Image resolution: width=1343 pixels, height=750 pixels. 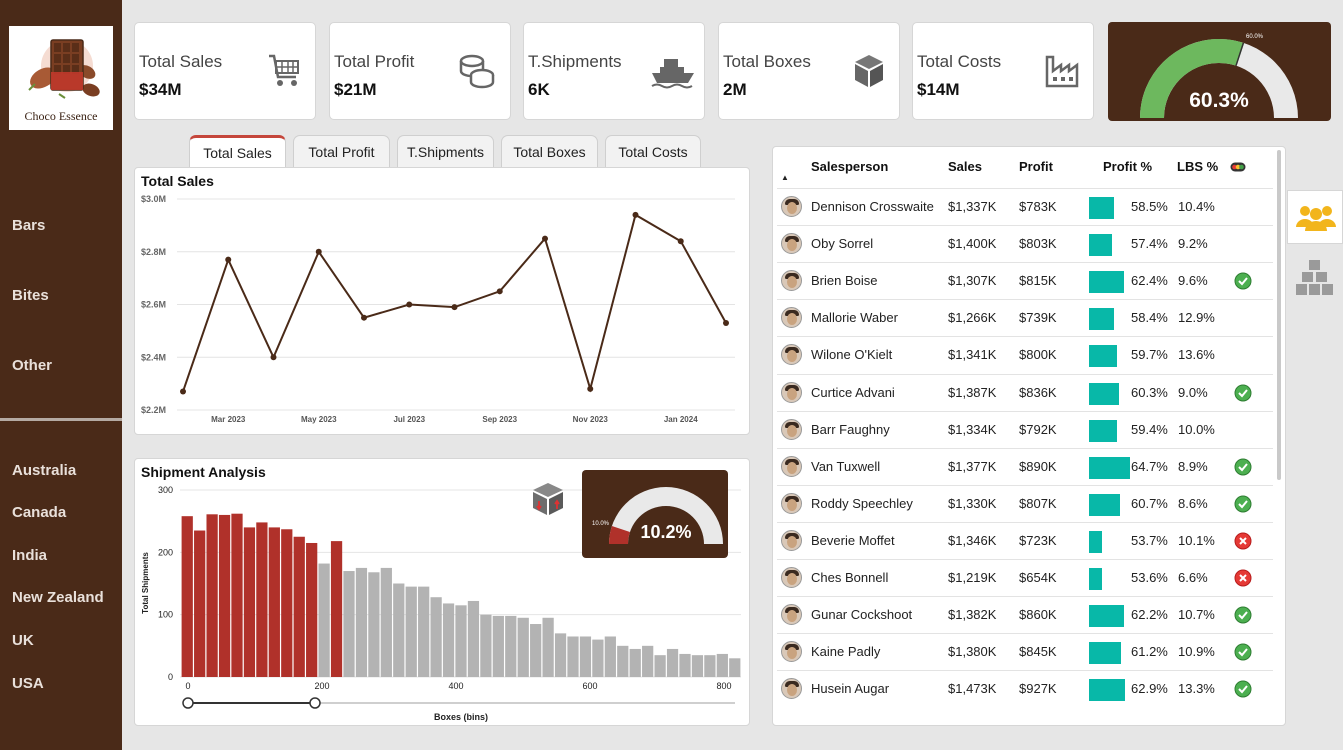 What do you see at coordinates (1025, 392) in the screenshot?
I see `table-row: Curtice Advani $1,387K $836K 60.3% 9.0%` at bounding box center [1025, 392].